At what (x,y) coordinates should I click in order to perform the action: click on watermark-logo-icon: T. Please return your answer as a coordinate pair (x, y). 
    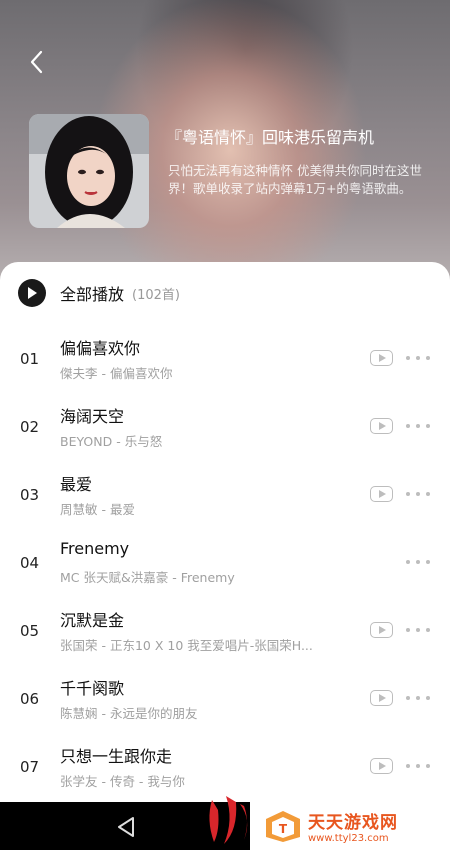
    Looking at the image, I should click on (283, 826).